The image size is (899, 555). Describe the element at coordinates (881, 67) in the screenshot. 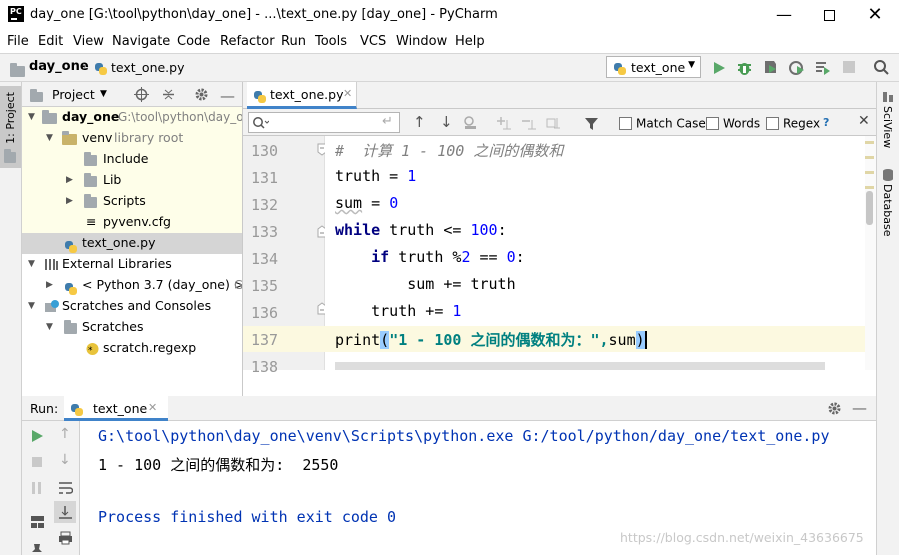

I see `search-everywhere-icon` at that location.